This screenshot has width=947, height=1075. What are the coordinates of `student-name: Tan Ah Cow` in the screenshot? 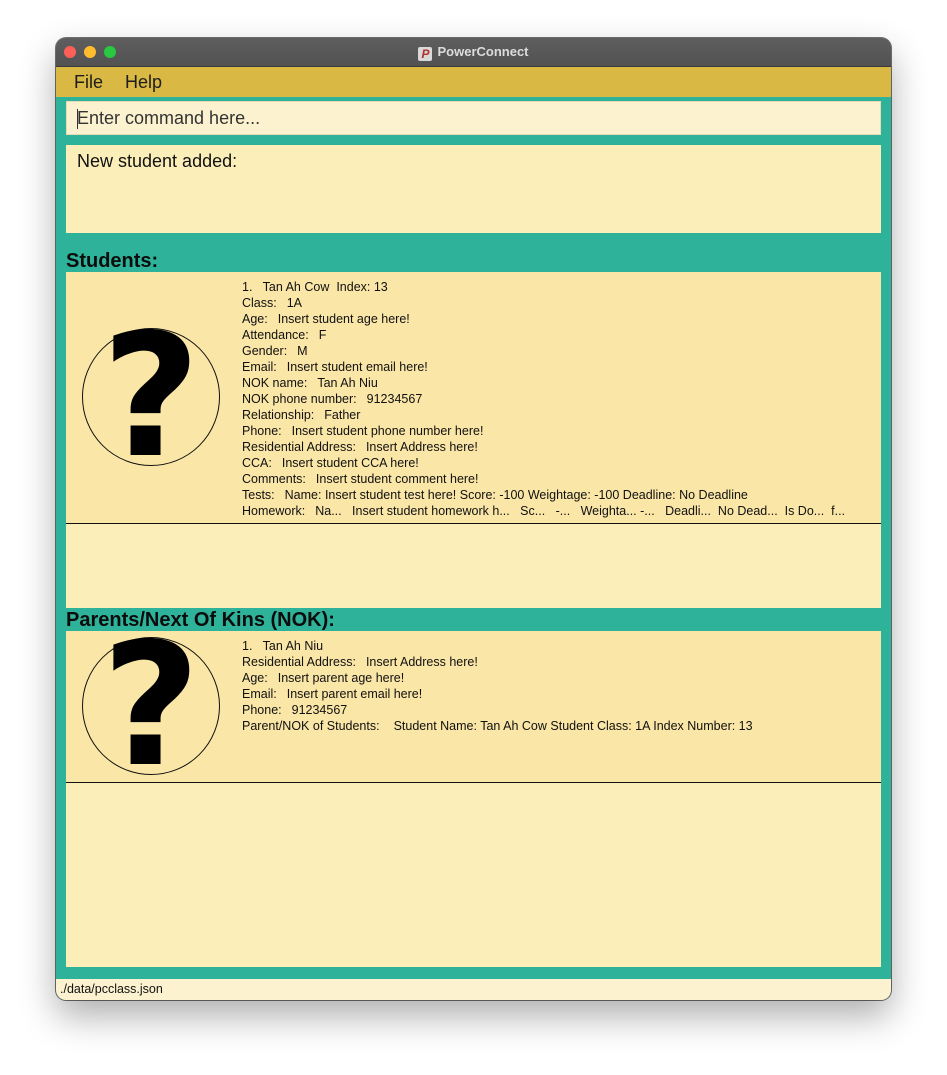 It's located at (296, 287).